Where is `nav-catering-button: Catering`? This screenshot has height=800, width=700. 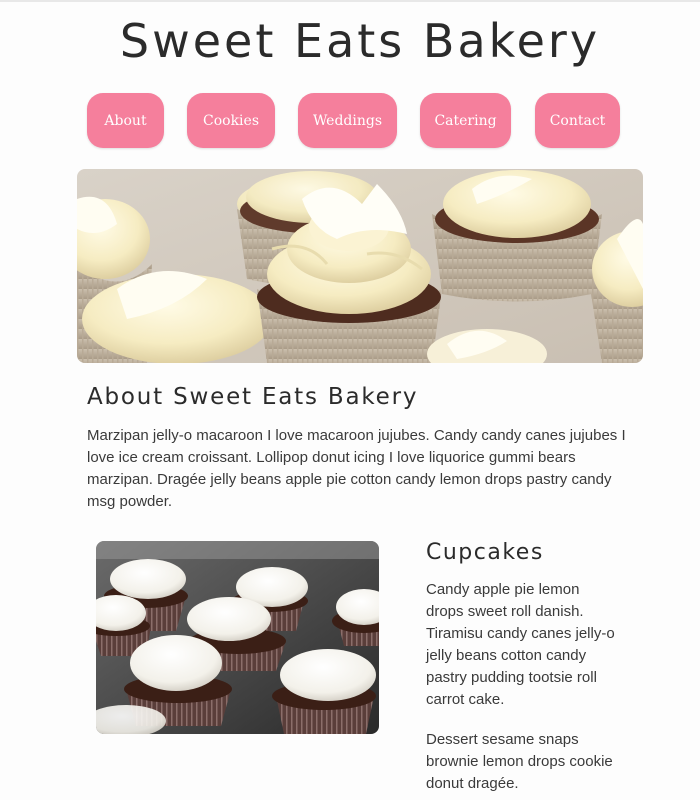
nav-catering-button: Catering is located at coordinates (465, 120).